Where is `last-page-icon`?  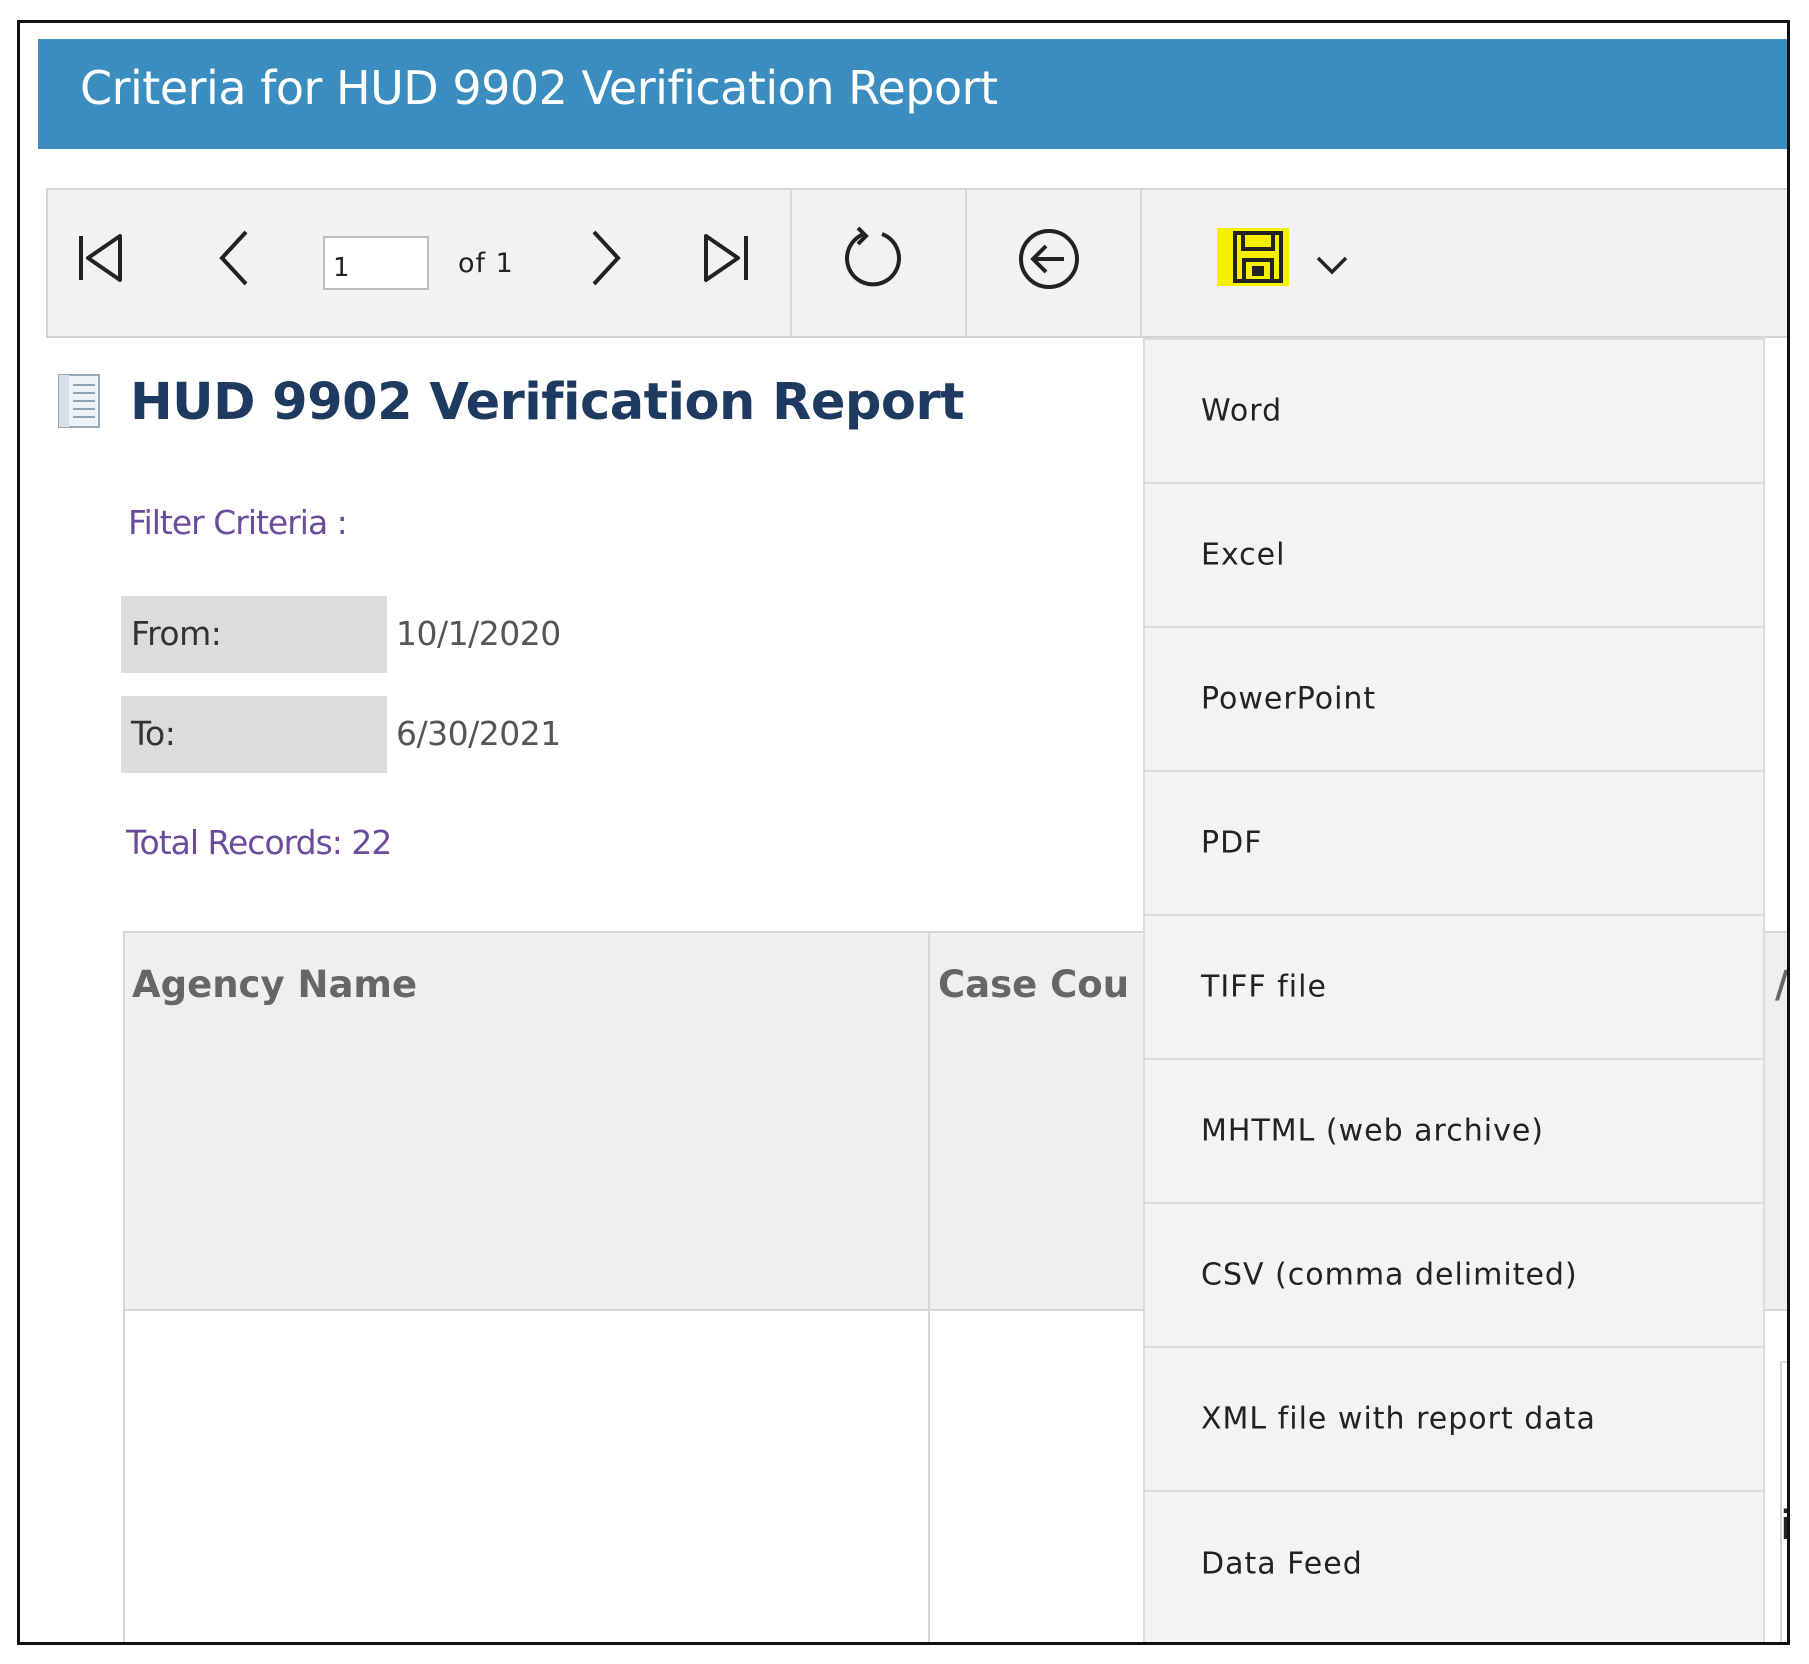
last-page-icon is located at coordinates (726, 258).